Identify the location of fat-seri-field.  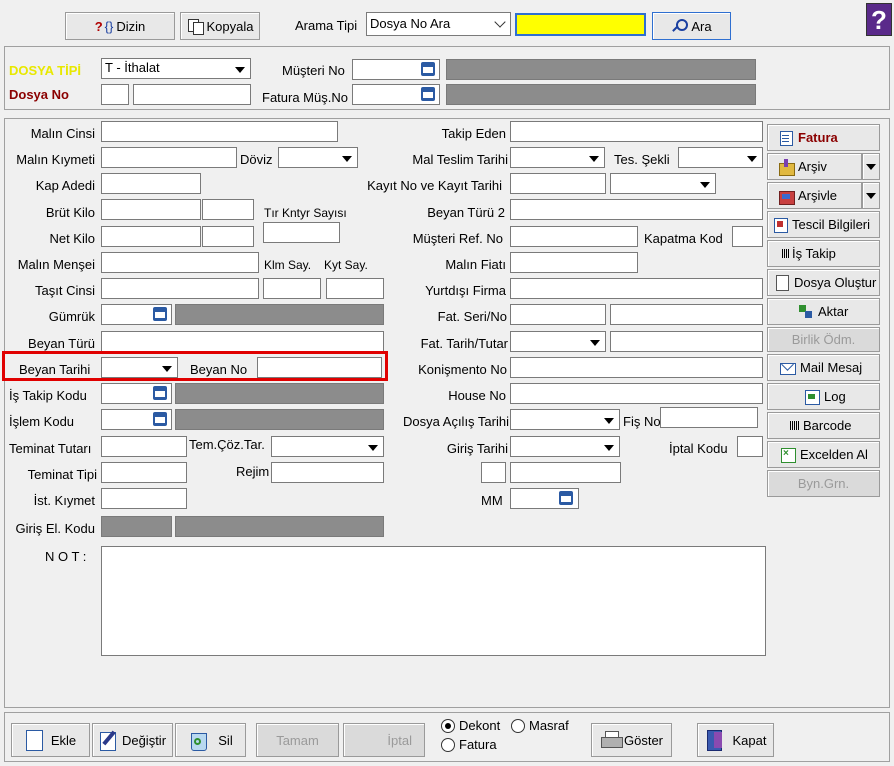
(558, 314).